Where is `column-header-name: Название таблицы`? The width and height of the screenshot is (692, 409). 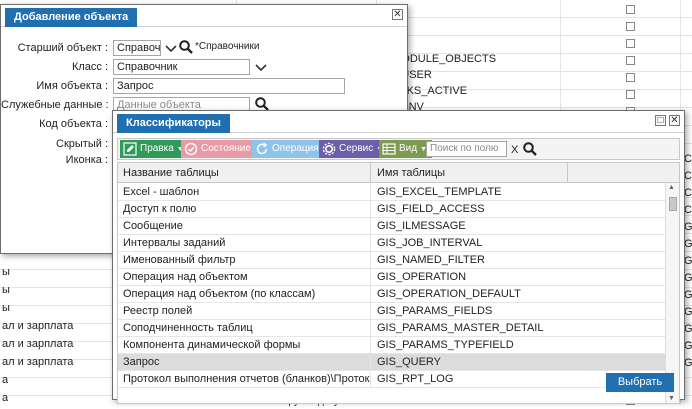
column-header-name: Название таблицы is located at coordinates (244, 173).